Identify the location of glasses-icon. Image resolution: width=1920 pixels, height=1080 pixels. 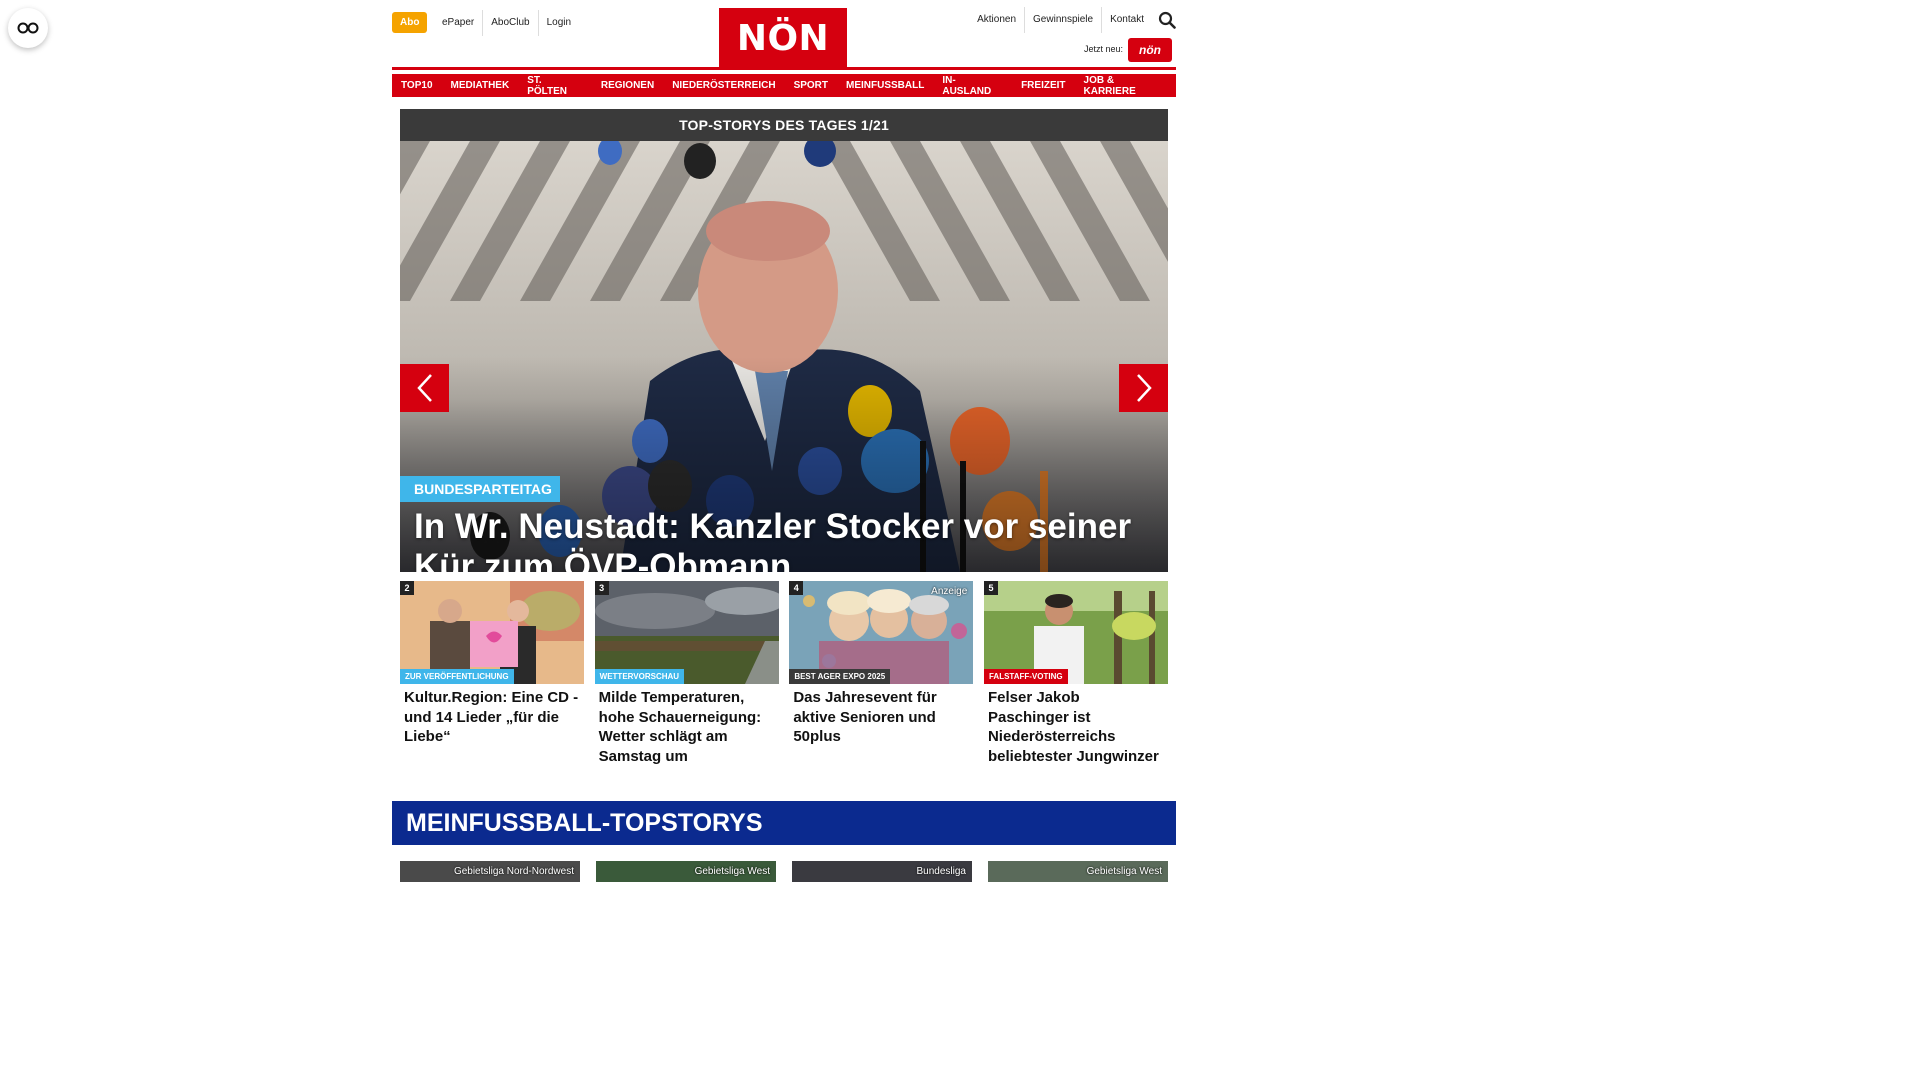
(28, 28).